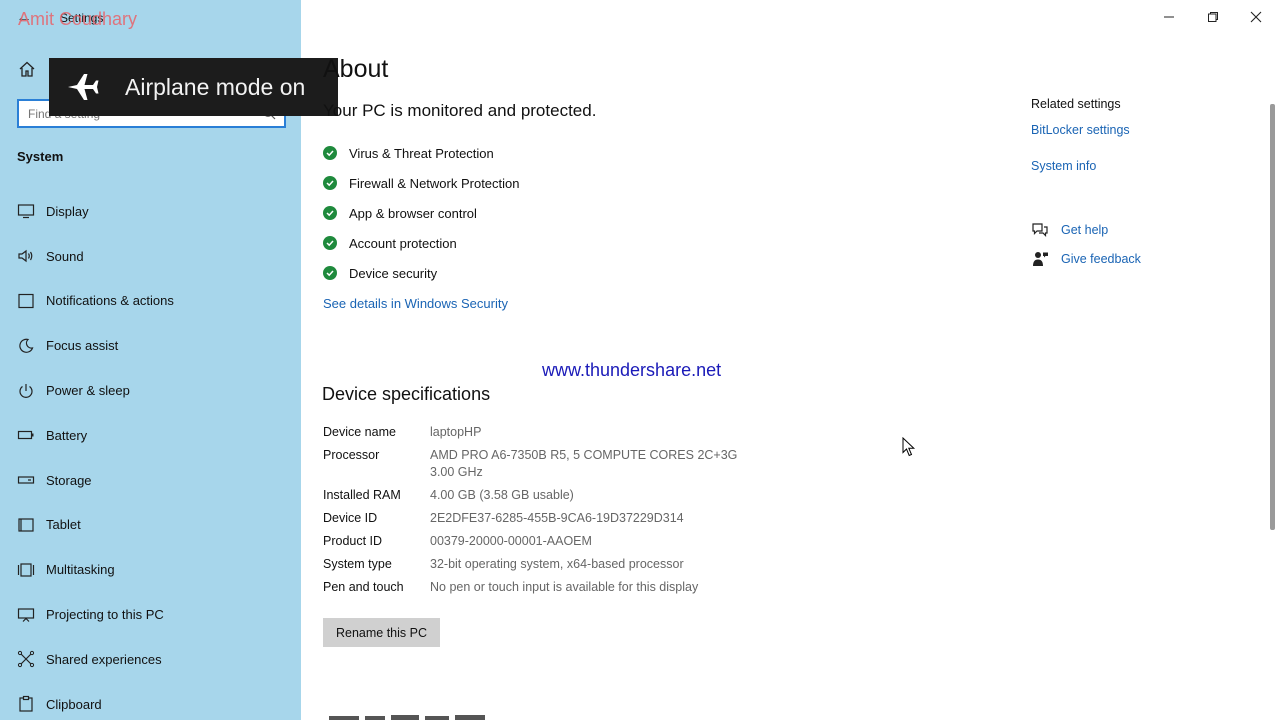 The image size is (1280, 720). What do you see at coordinates (413, 213) in the screenshot?
I see `protection-label: App & browser control` at bounding box center [413, 213].